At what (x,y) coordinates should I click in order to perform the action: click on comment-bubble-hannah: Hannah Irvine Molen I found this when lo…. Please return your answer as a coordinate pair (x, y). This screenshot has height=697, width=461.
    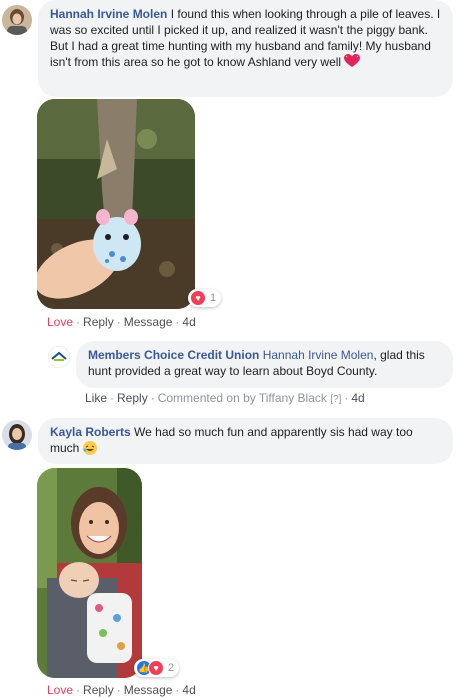
    Looking at the image, I should click on (245, 48).